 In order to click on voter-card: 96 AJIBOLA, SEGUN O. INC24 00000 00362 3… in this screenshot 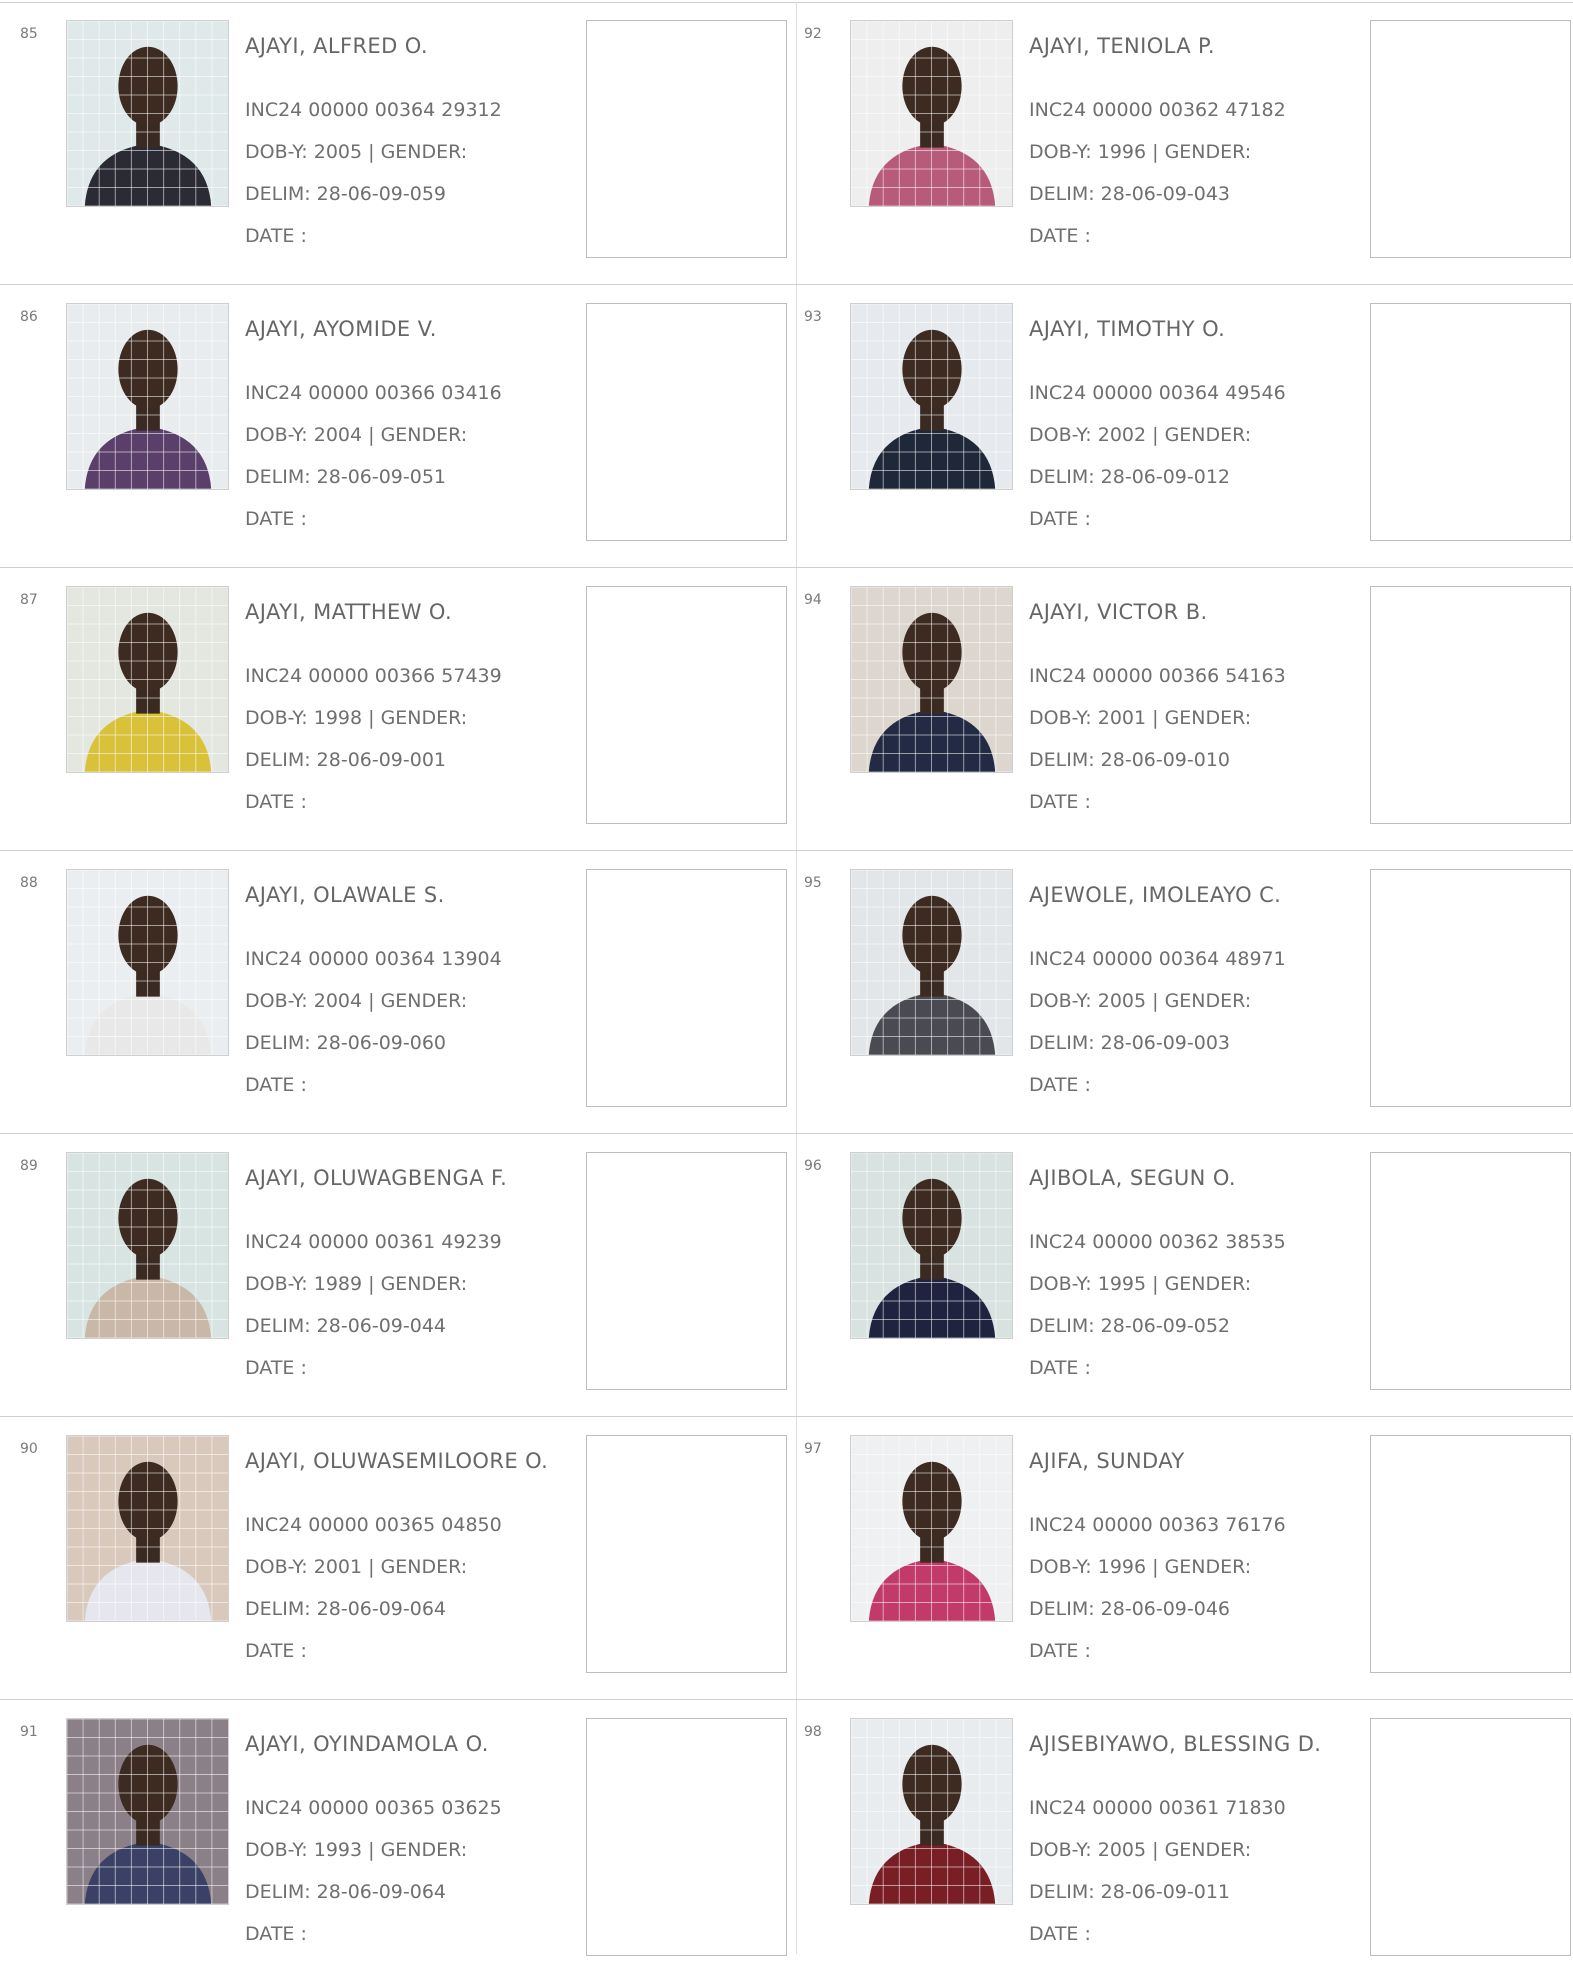, I will do `click(1178, 1275)`.